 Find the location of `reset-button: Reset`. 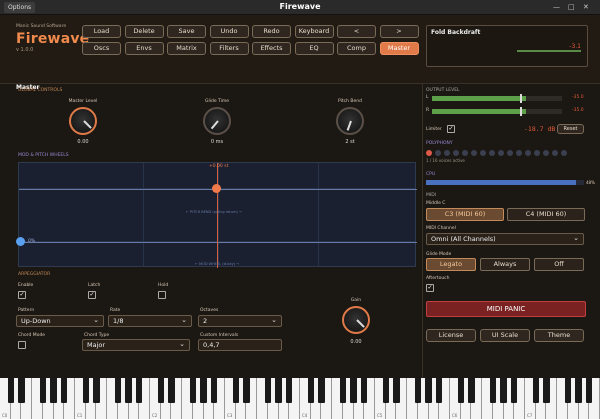

reset-button: Reset is located at coordinates (570, 129).